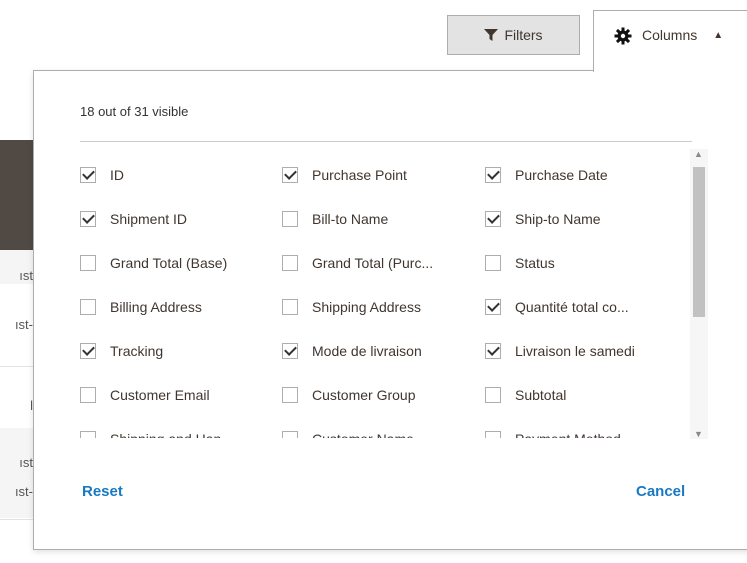 The image size is (747, 563). I want to click on column-option-label: Bill-to Name, so click(350, 219).